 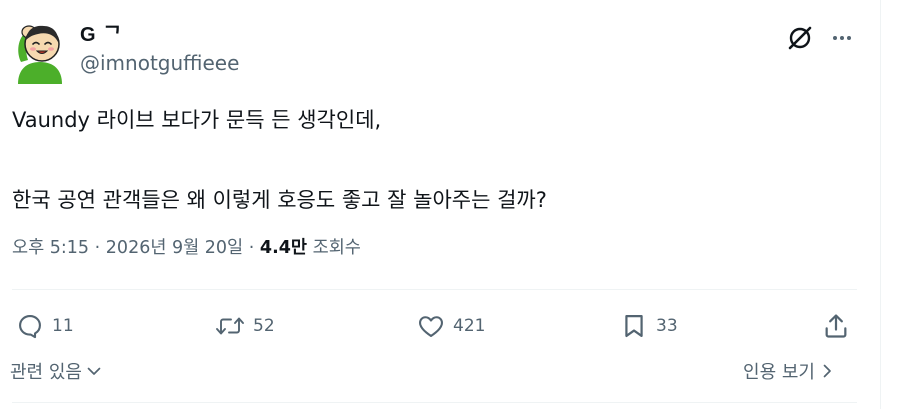 I want to click on bookmark-button: 33, so click(x=649, y=326).